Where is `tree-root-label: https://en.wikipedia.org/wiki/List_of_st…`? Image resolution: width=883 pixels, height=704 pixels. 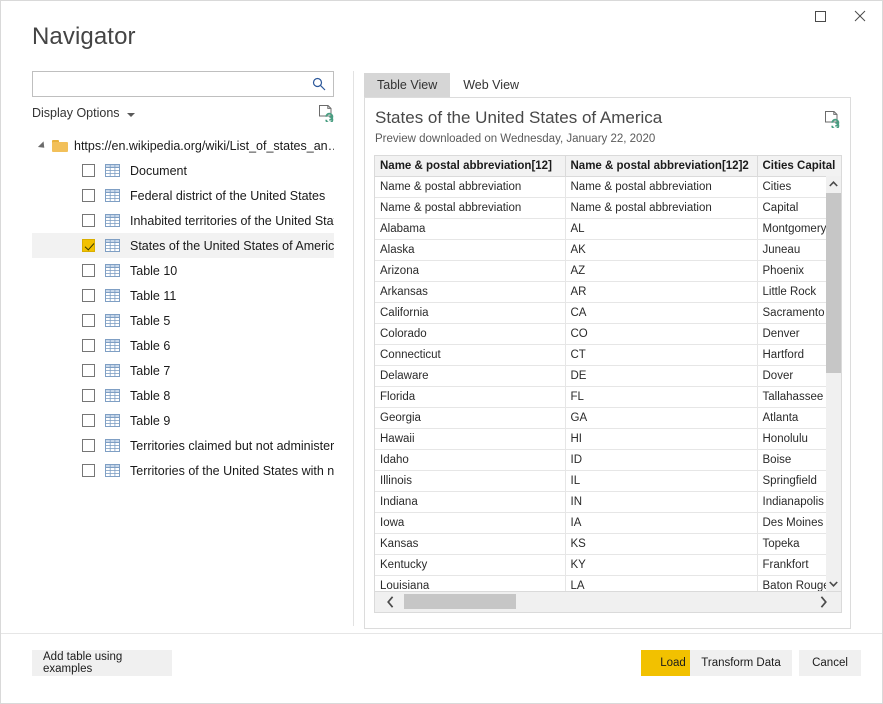 tree-root-label: https://en.wikipedia.org/wiki/List_of_st… is located at coordinates (204, 145).